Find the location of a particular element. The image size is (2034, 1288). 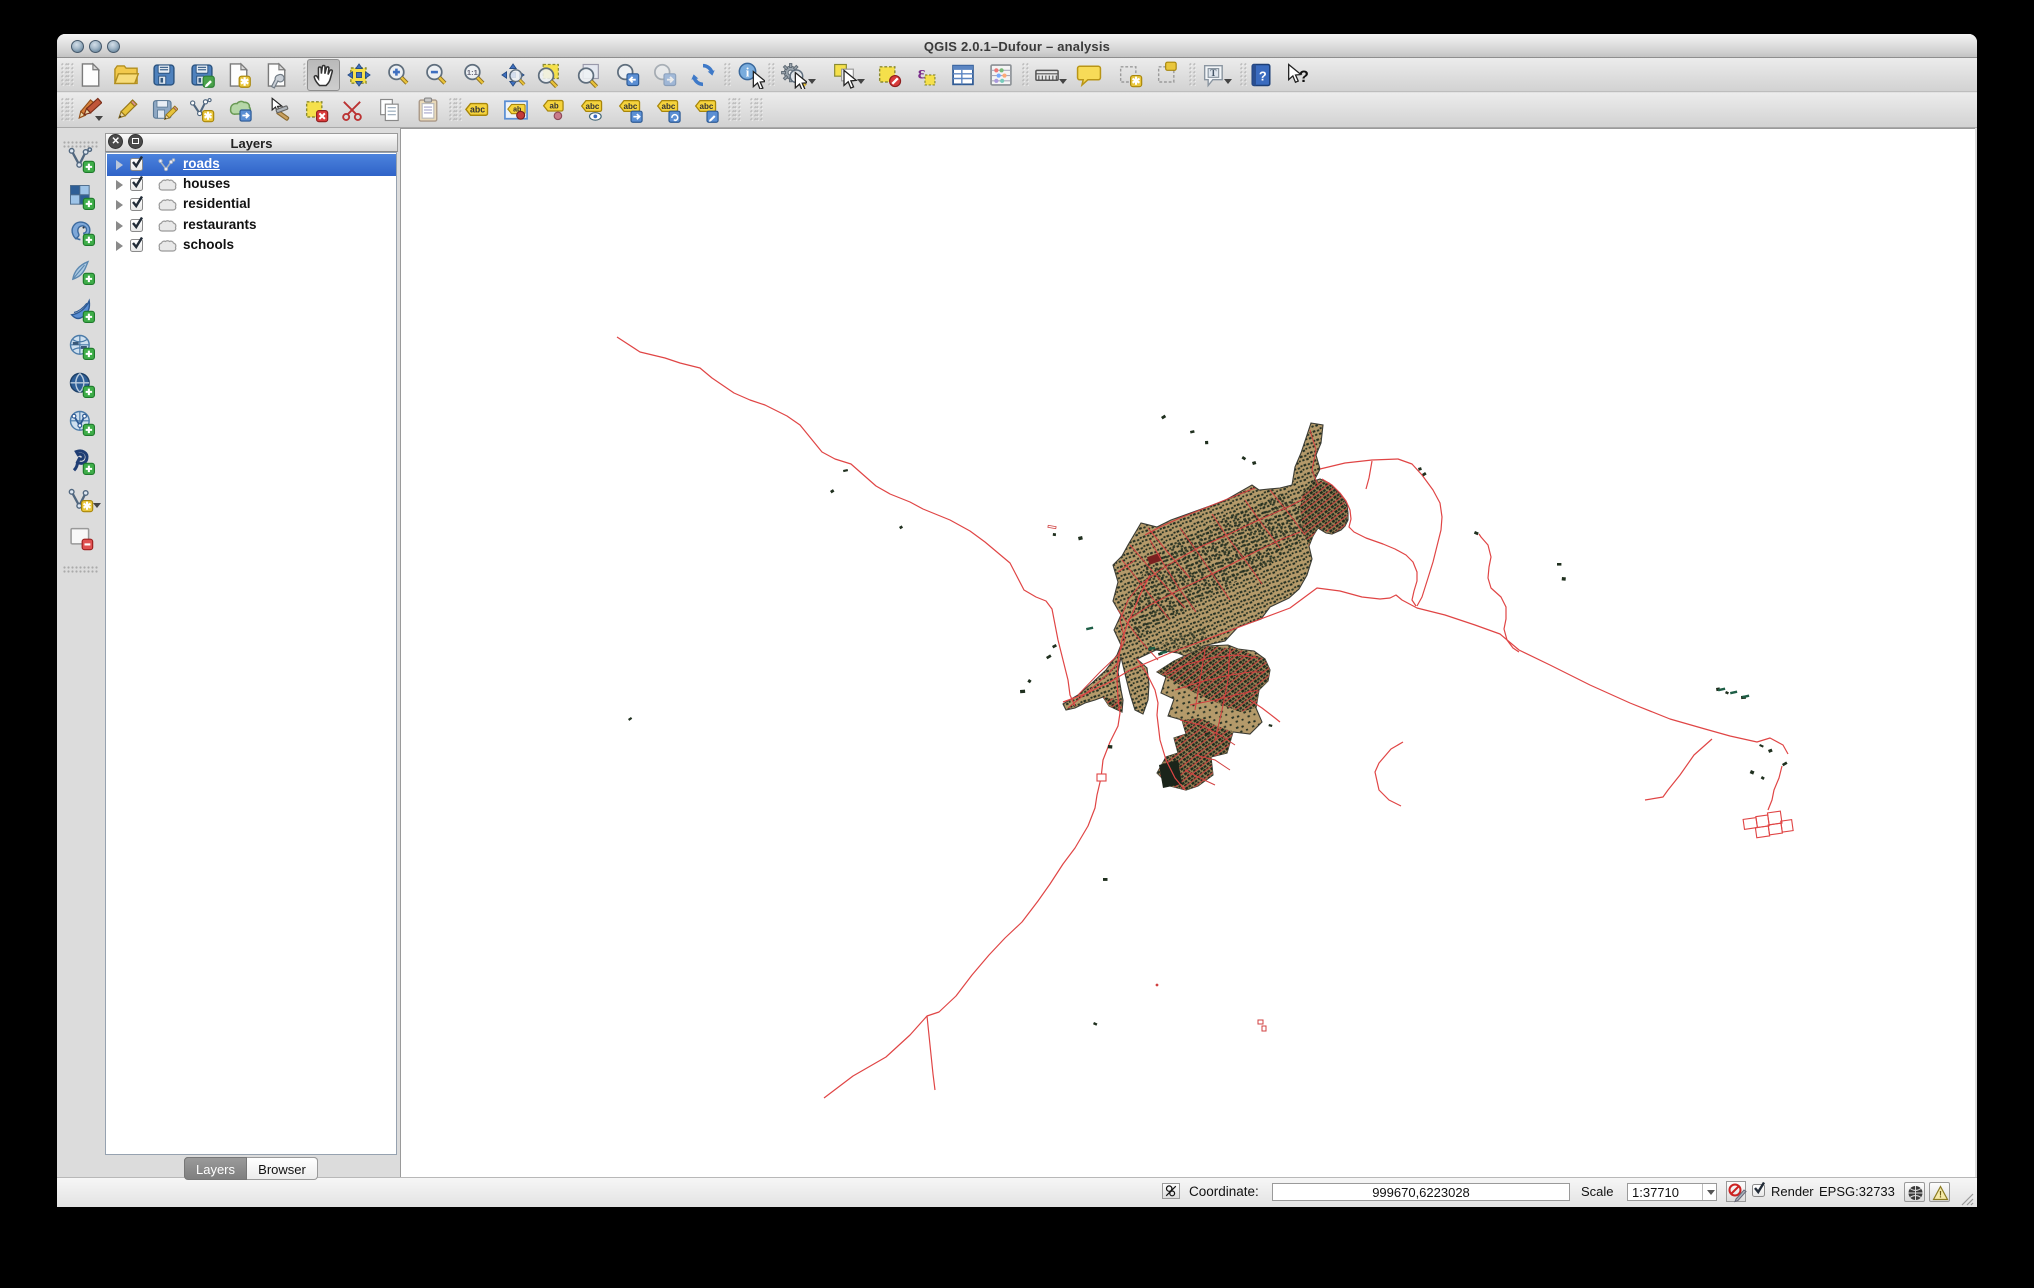

svg-text: i is located at coordinates (748, 73).